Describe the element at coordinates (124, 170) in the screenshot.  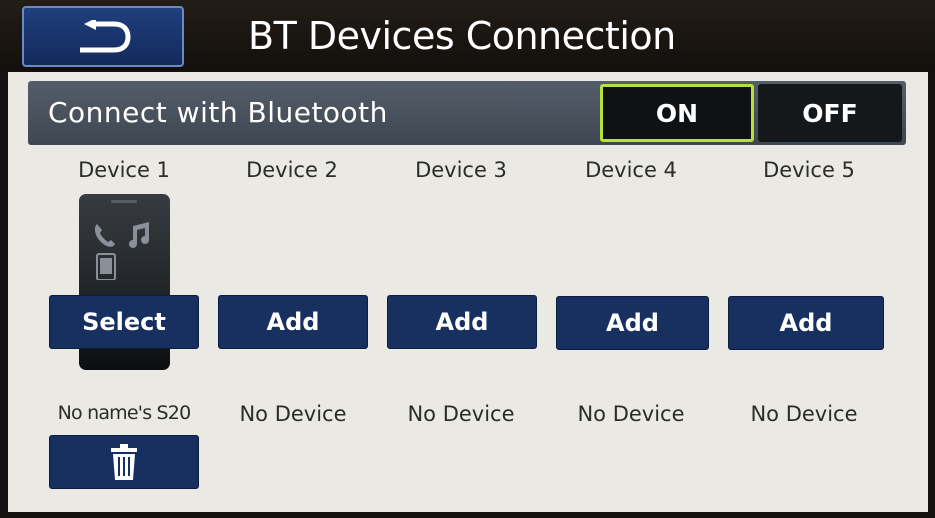
I see `device-1-title: Device 1` at that location.